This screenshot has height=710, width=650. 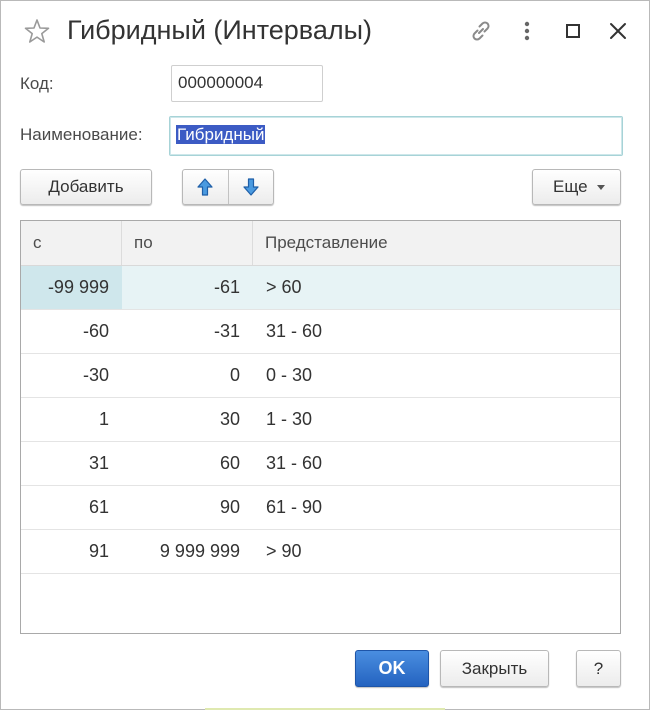 I want to click on arrow-up-icon, so click(x=205, y=187).